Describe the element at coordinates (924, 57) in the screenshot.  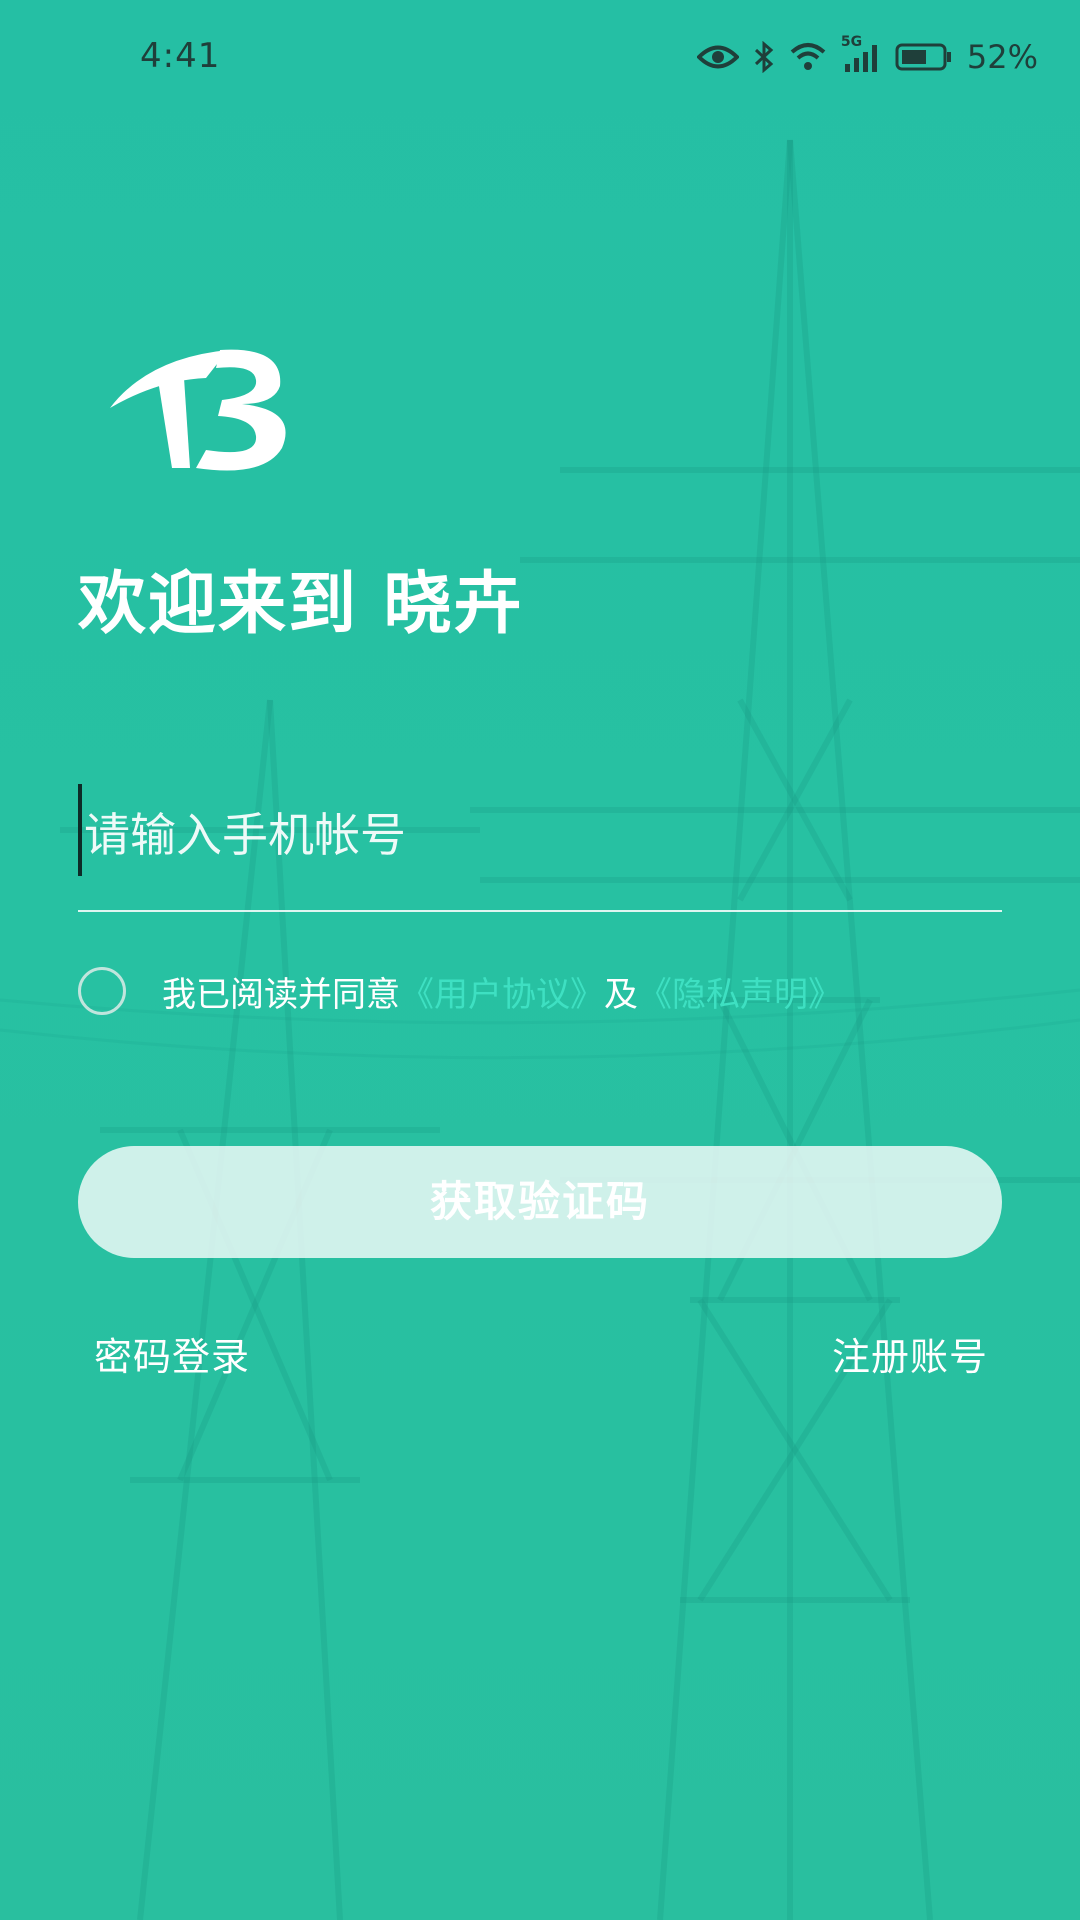
I see `battery-icon` at that location.